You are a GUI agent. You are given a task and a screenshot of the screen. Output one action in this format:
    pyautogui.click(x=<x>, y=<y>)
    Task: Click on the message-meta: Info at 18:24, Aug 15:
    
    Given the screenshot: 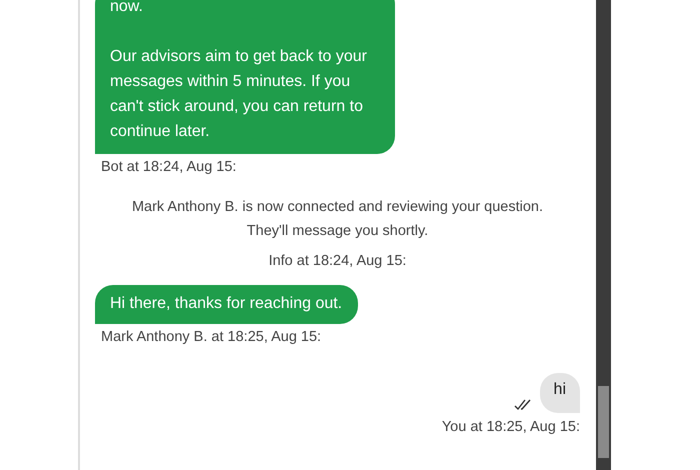 What is the action you would take?
    pyautogui.click(x=337, y=261)
    